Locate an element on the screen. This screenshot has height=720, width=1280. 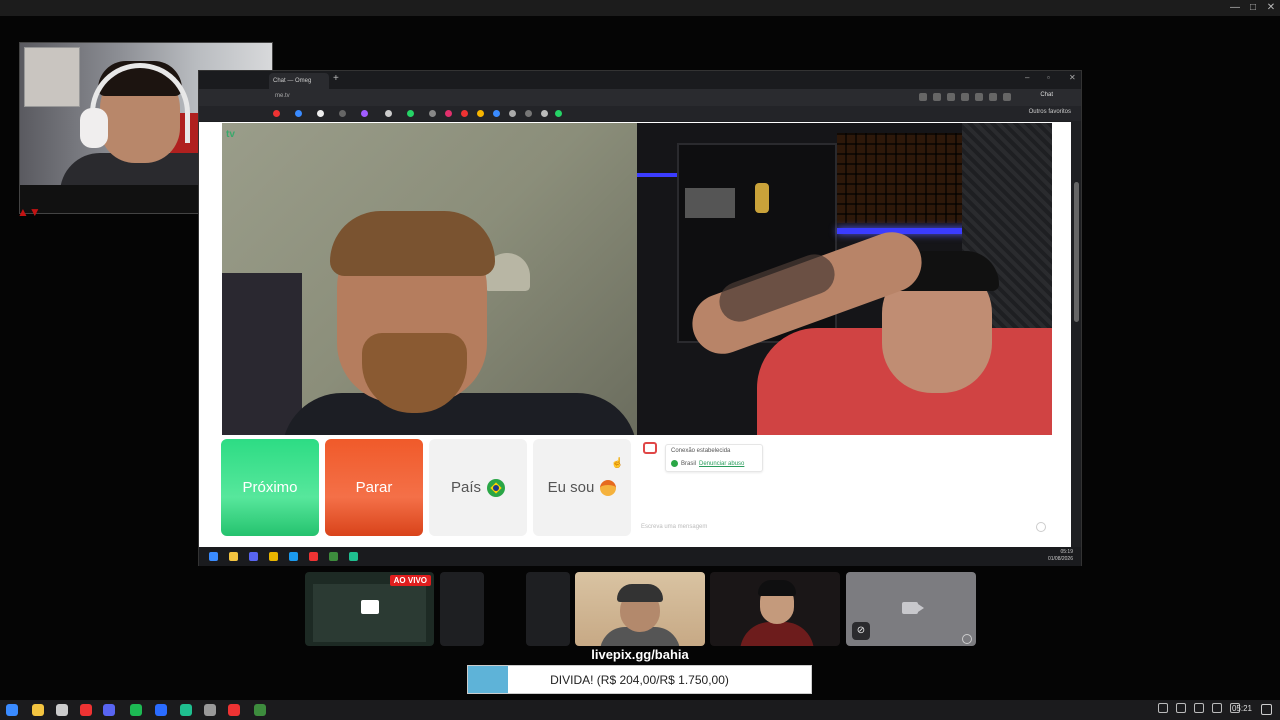
site-logo: tv is located at coordinates (230, 134).